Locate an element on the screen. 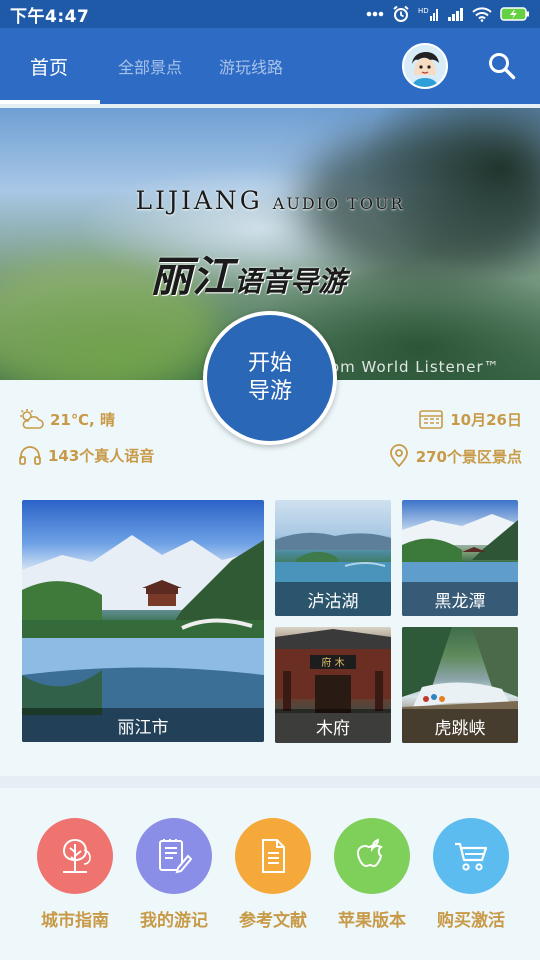 The image size is (540, 960). tile-caption: 泸沽湖 is located at coordinates (333, 599).